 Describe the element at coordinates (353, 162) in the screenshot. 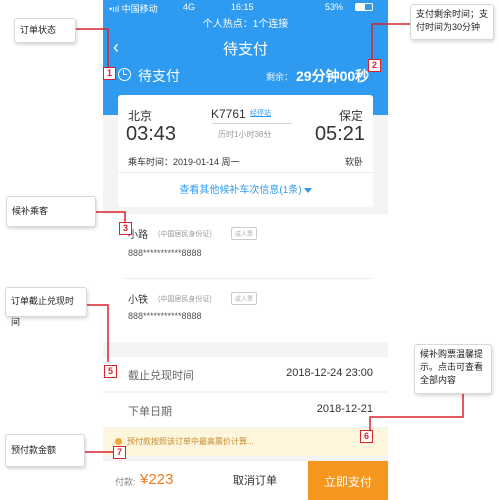

I see `seat-type: 软卧` at that location.